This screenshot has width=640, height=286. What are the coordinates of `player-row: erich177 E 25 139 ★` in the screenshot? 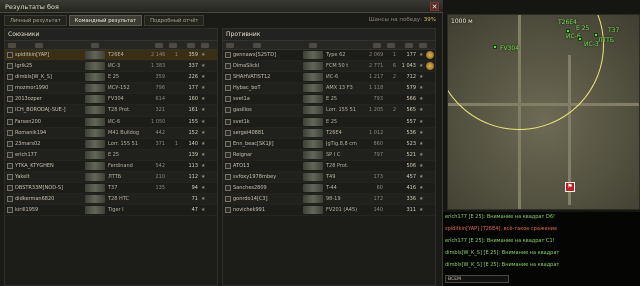 It's located at (111, 155).